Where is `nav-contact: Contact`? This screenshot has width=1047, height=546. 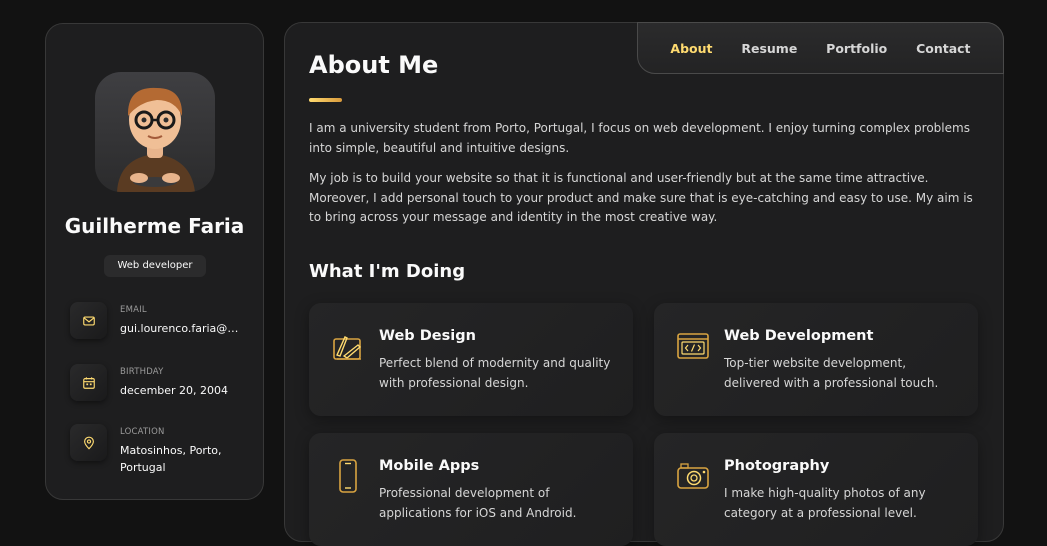 nav-contact: Contact is located at coordinates (943, 48).